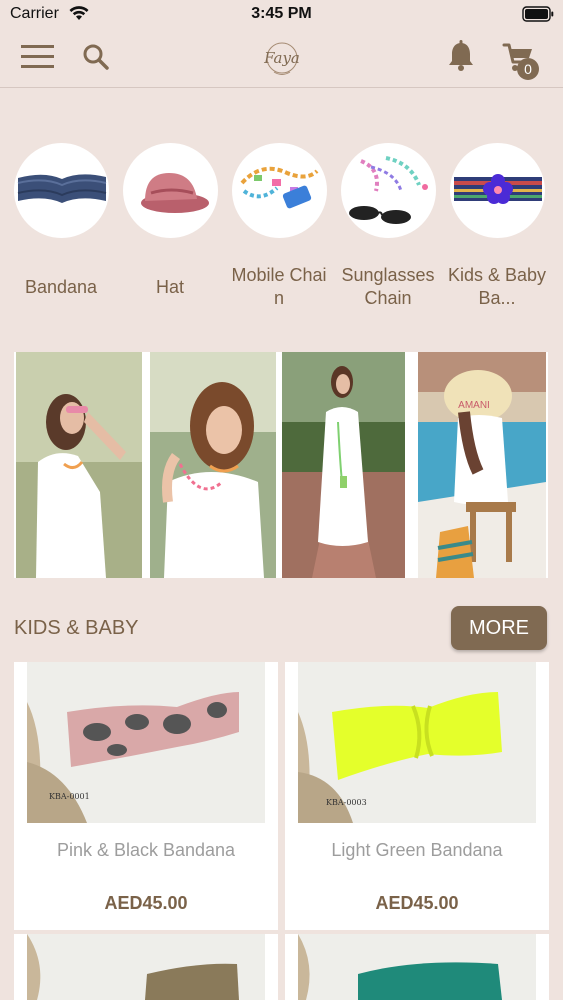  I want to click on category-label: Bandana, so click(61, 286).